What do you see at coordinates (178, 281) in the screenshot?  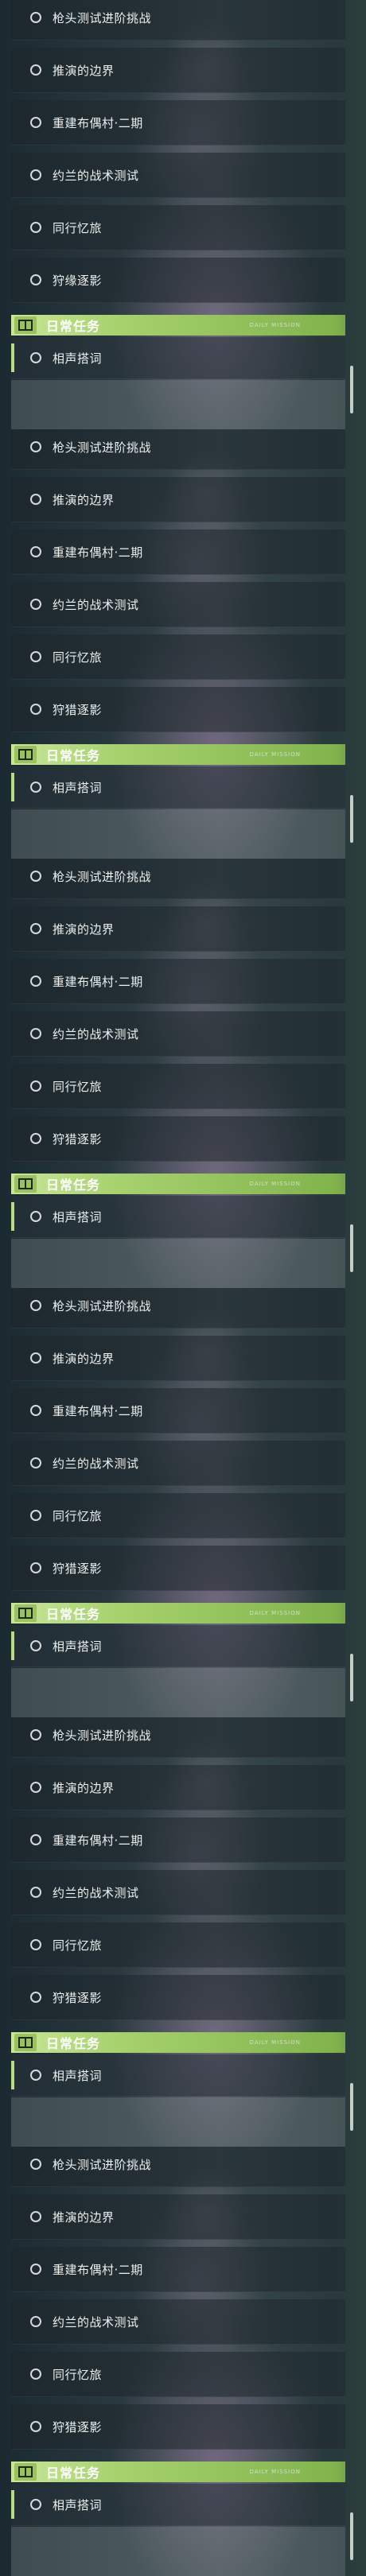 I see `quest-item: 狩缘逐影` at bounding box center [178, 281].